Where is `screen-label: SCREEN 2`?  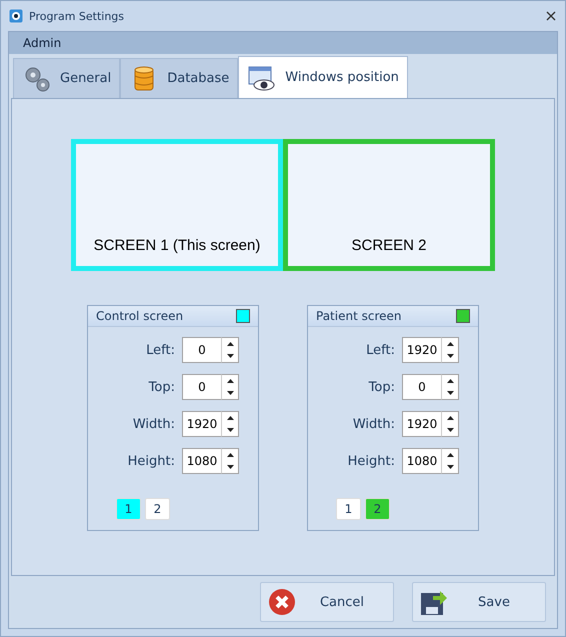 screen-label: SCREEN 2 is located at coordinates (389, 245).